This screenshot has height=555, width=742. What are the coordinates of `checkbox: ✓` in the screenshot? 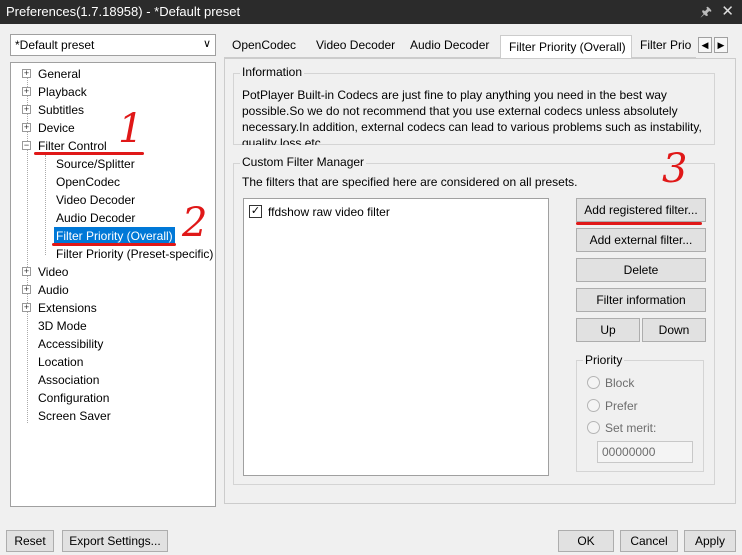 It's located at (255, 211).